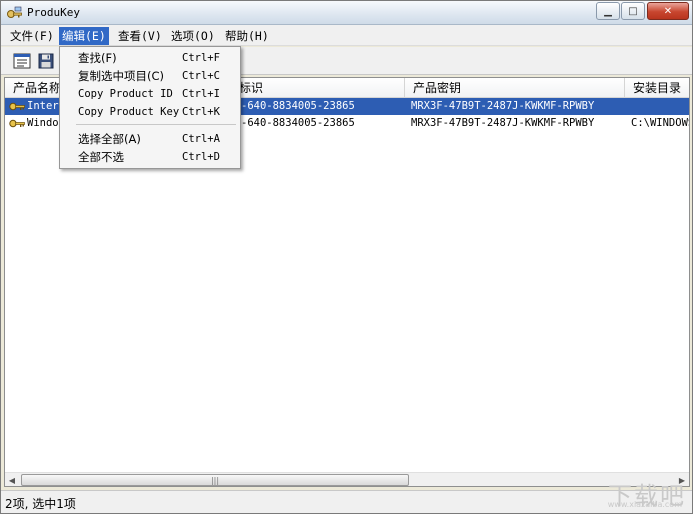  What do you see at coordinates (150, 139) in the screenshot?
I see `menu-item-select-all: 选择全部(A) Ctrl+A` at bounding box center [150, 139].